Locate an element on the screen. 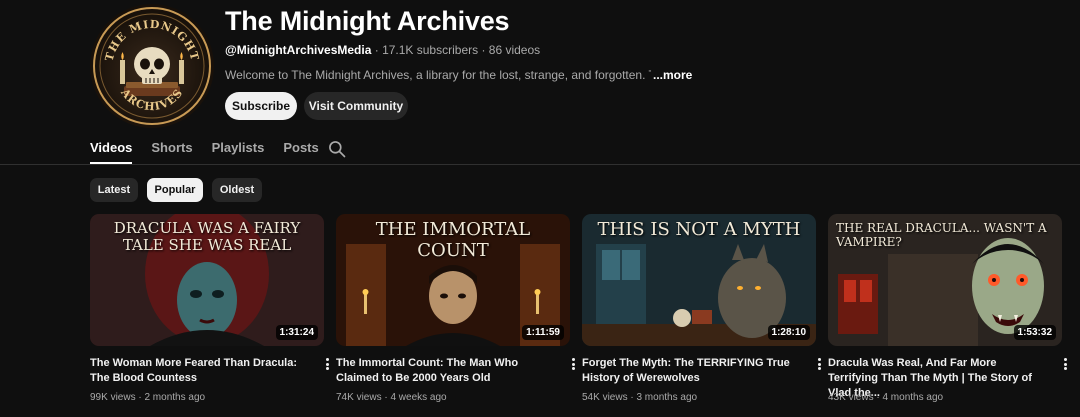  tab-posts: Posts is located at coordinates (300, 149).